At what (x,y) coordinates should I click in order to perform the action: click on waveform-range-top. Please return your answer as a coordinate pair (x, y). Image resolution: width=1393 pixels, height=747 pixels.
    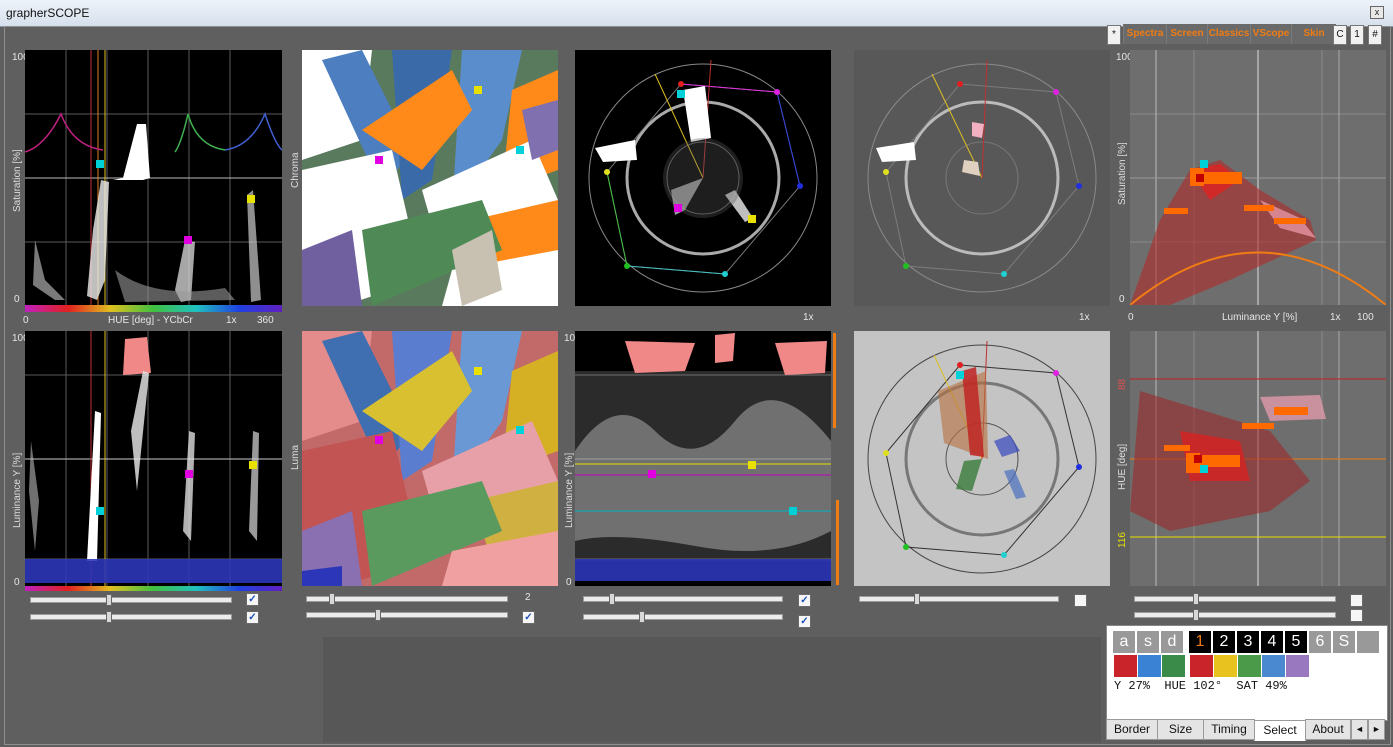
    Looking at the image, I should click on (834, 380).